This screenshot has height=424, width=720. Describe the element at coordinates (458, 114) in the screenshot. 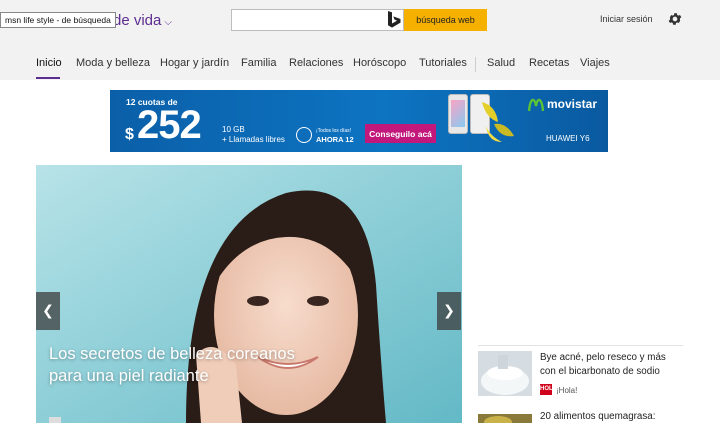

I see `phone-image` at that location.